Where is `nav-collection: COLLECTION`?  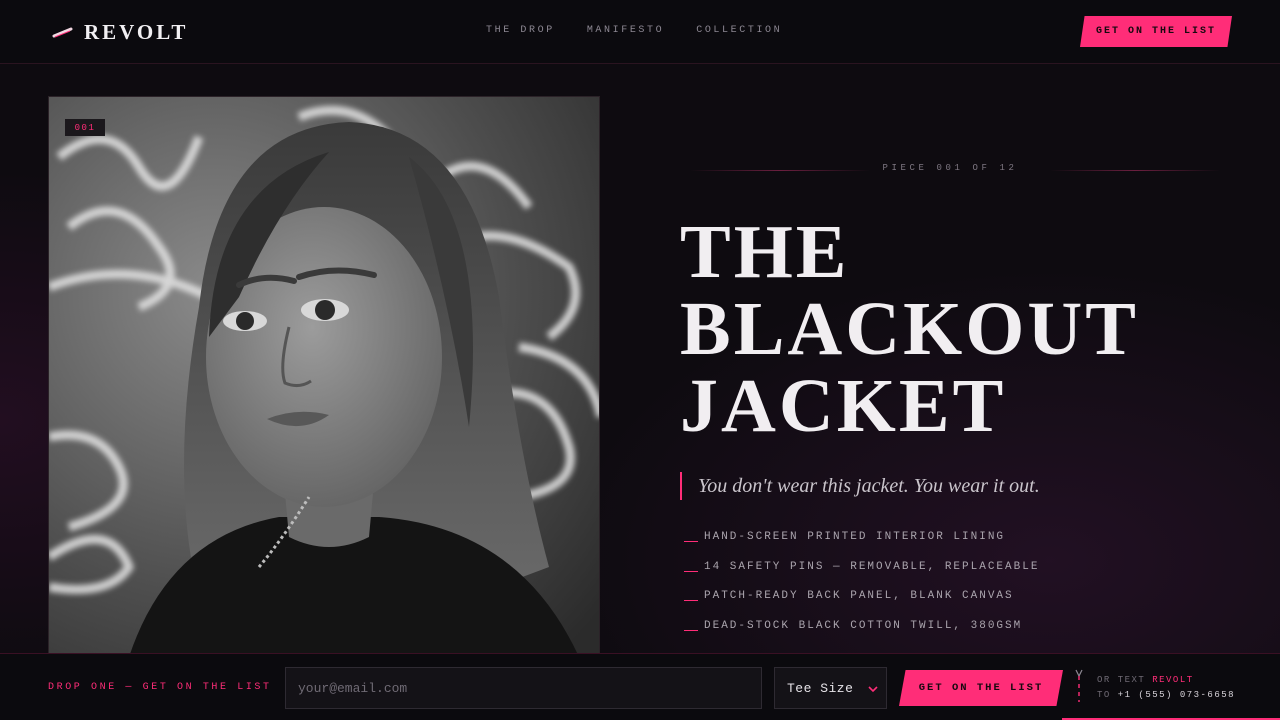 nav-collection: COLLECTION is located at coordinates (739, 30).